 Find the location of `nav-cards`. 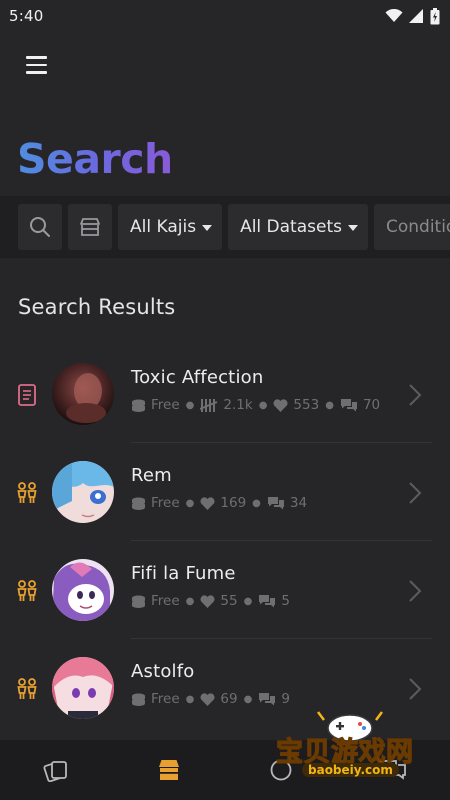

nav-cards is located at coordinates (56, 770).